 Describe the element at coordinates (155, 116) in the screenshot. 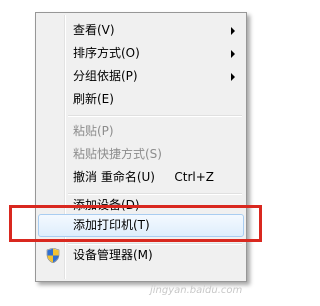

I see `menu-separator` at that location.